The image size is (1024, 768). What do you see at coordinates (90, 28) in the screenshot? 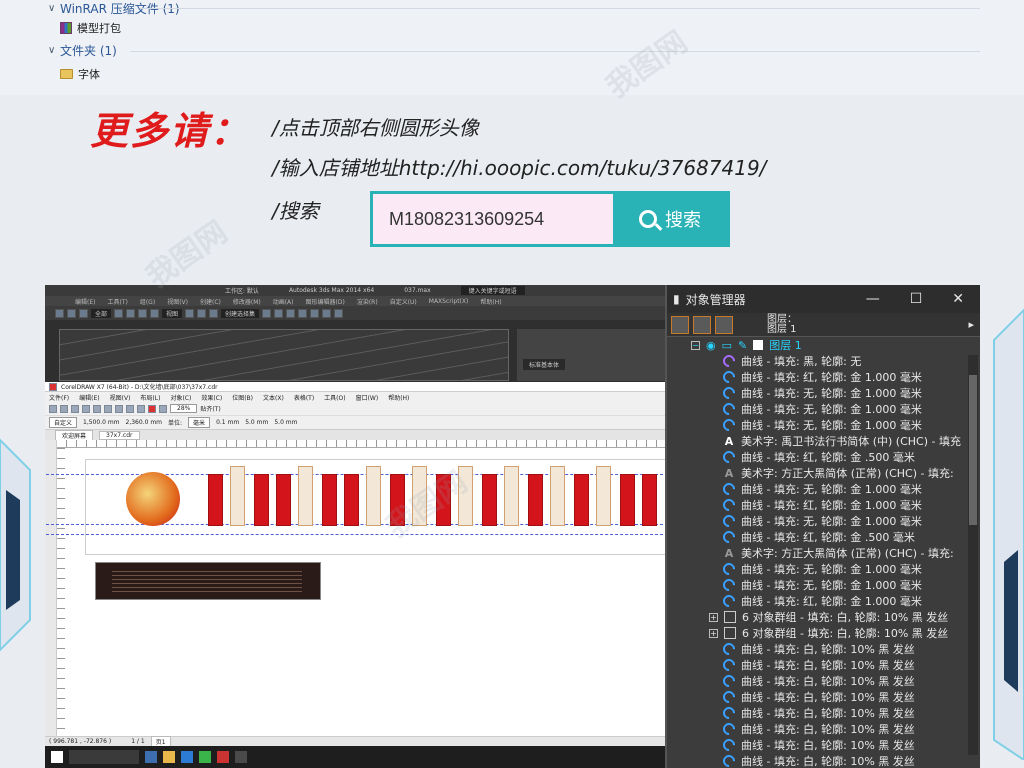
I see `file-item-rar: 模型打包` at bounding box center [90, 28].